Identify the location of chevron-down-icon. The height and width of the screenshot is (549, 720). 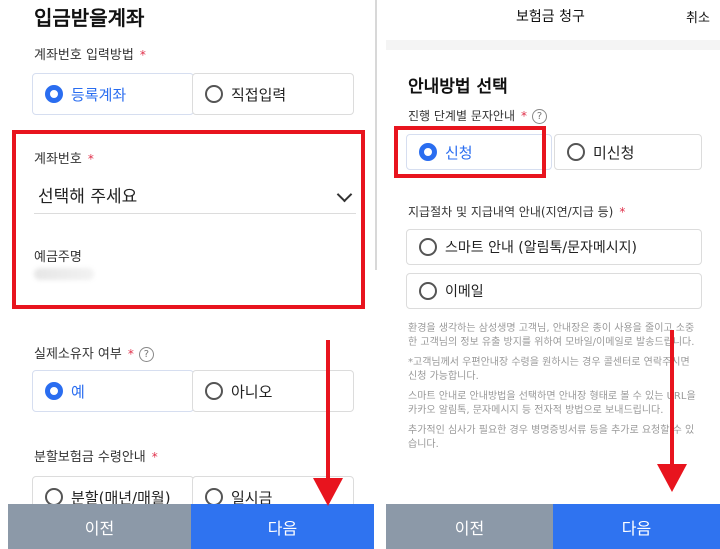
(344, 194).